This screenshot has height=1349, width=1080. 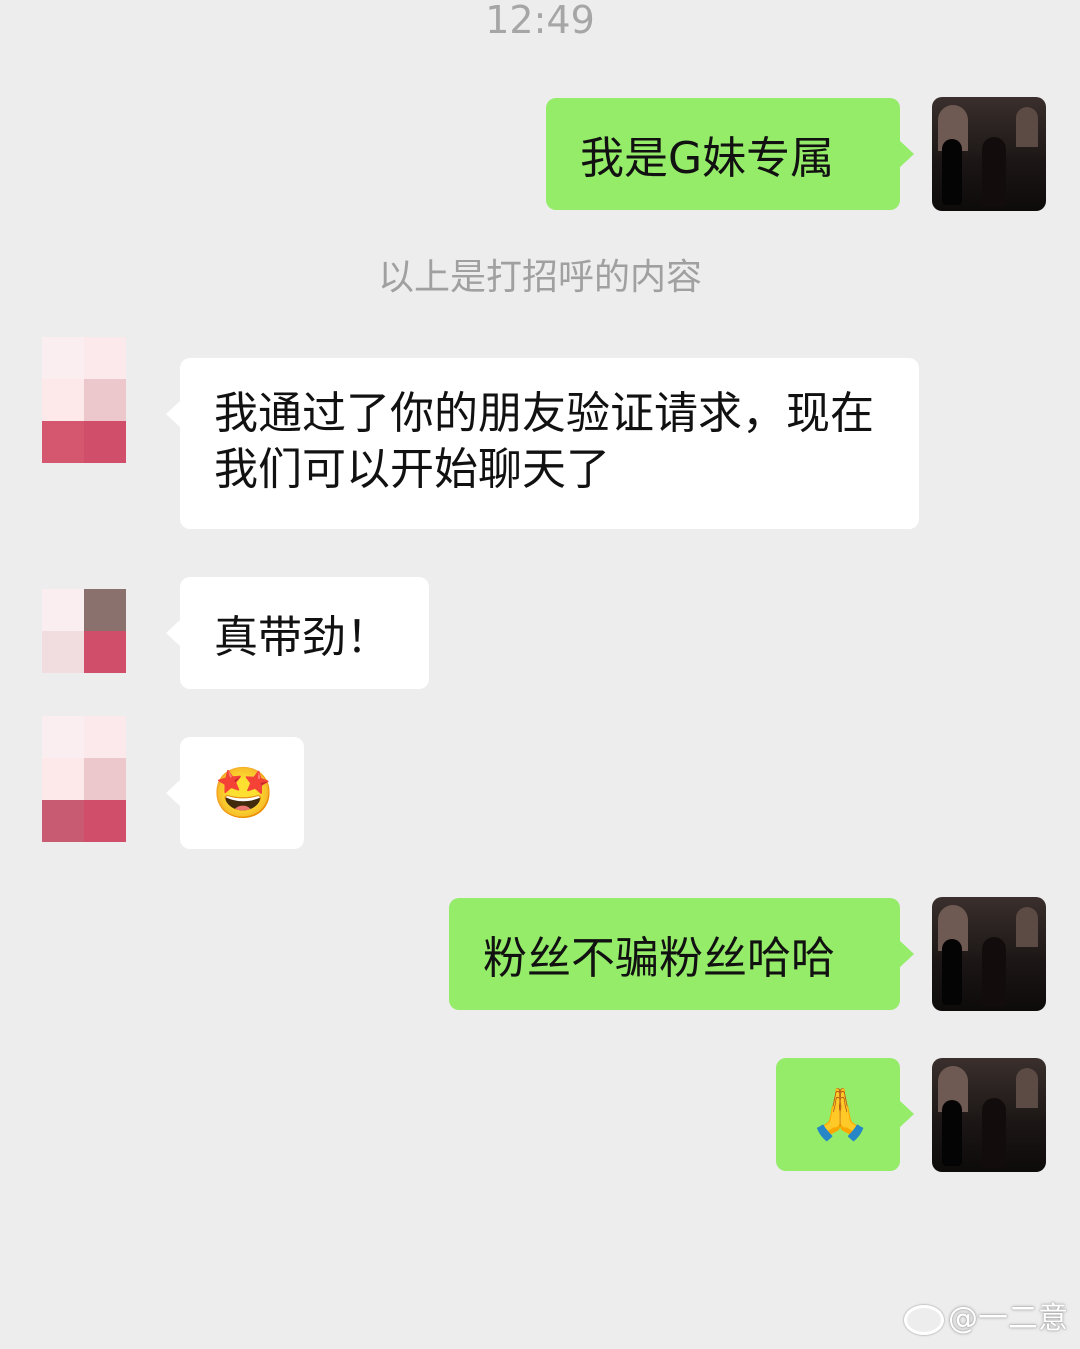 What do you see at coordinates (659, 958) in the screenshot?
I see `message-text: 粉丝不骗粉丝哈哈` at bounding box center [659, 958].